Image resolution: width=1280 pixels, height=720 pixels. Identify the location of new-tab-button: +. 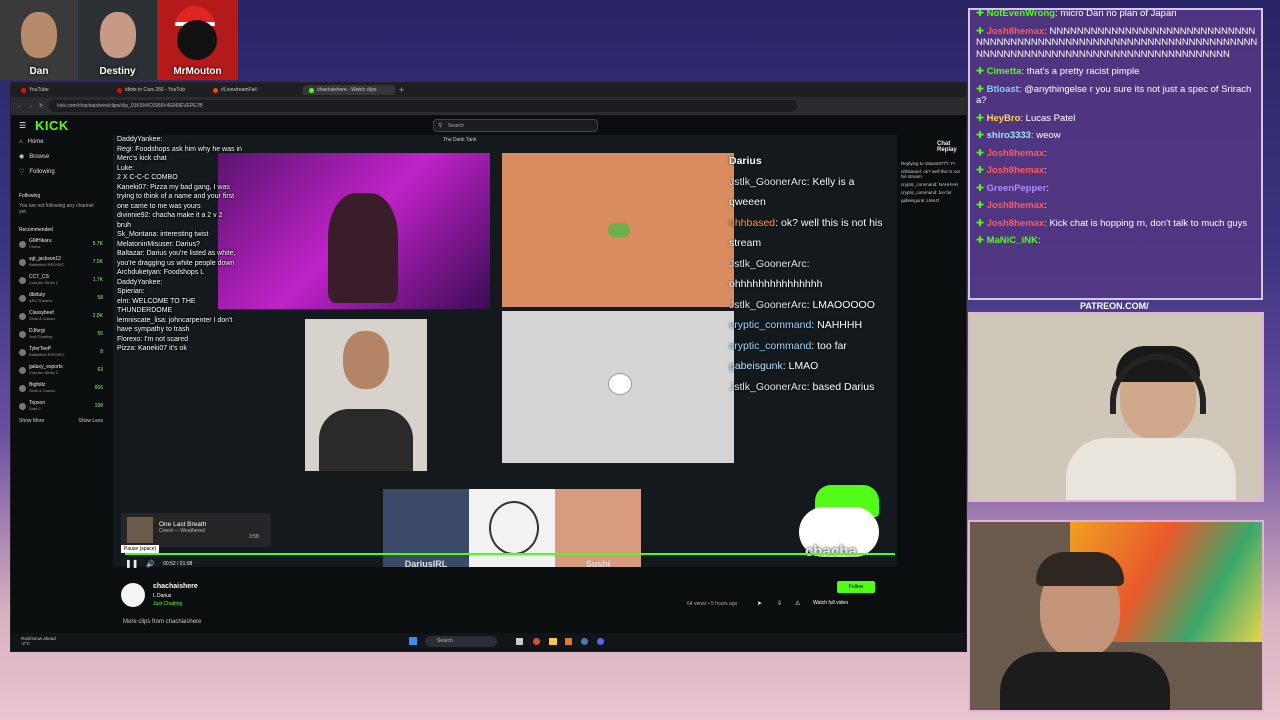
(401, 90).